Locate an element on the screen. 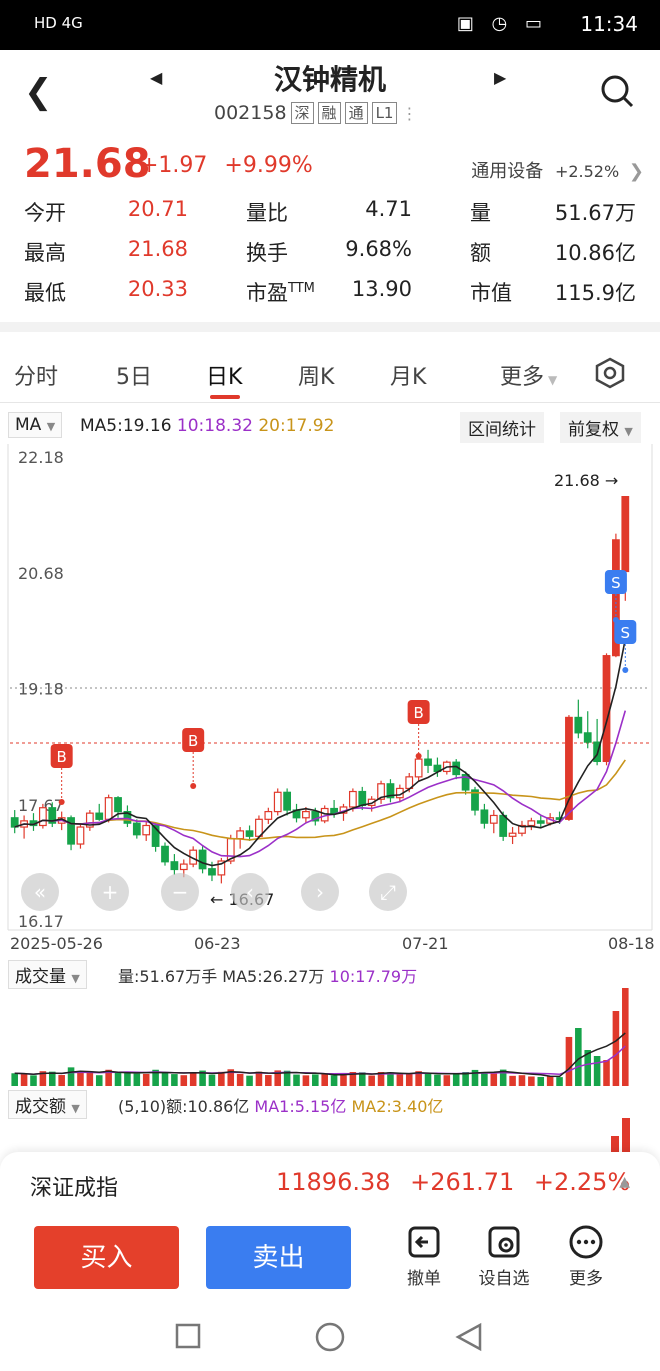 The image size is (660, 1371). back-nav-icon is located at coordinates (469, 1337).